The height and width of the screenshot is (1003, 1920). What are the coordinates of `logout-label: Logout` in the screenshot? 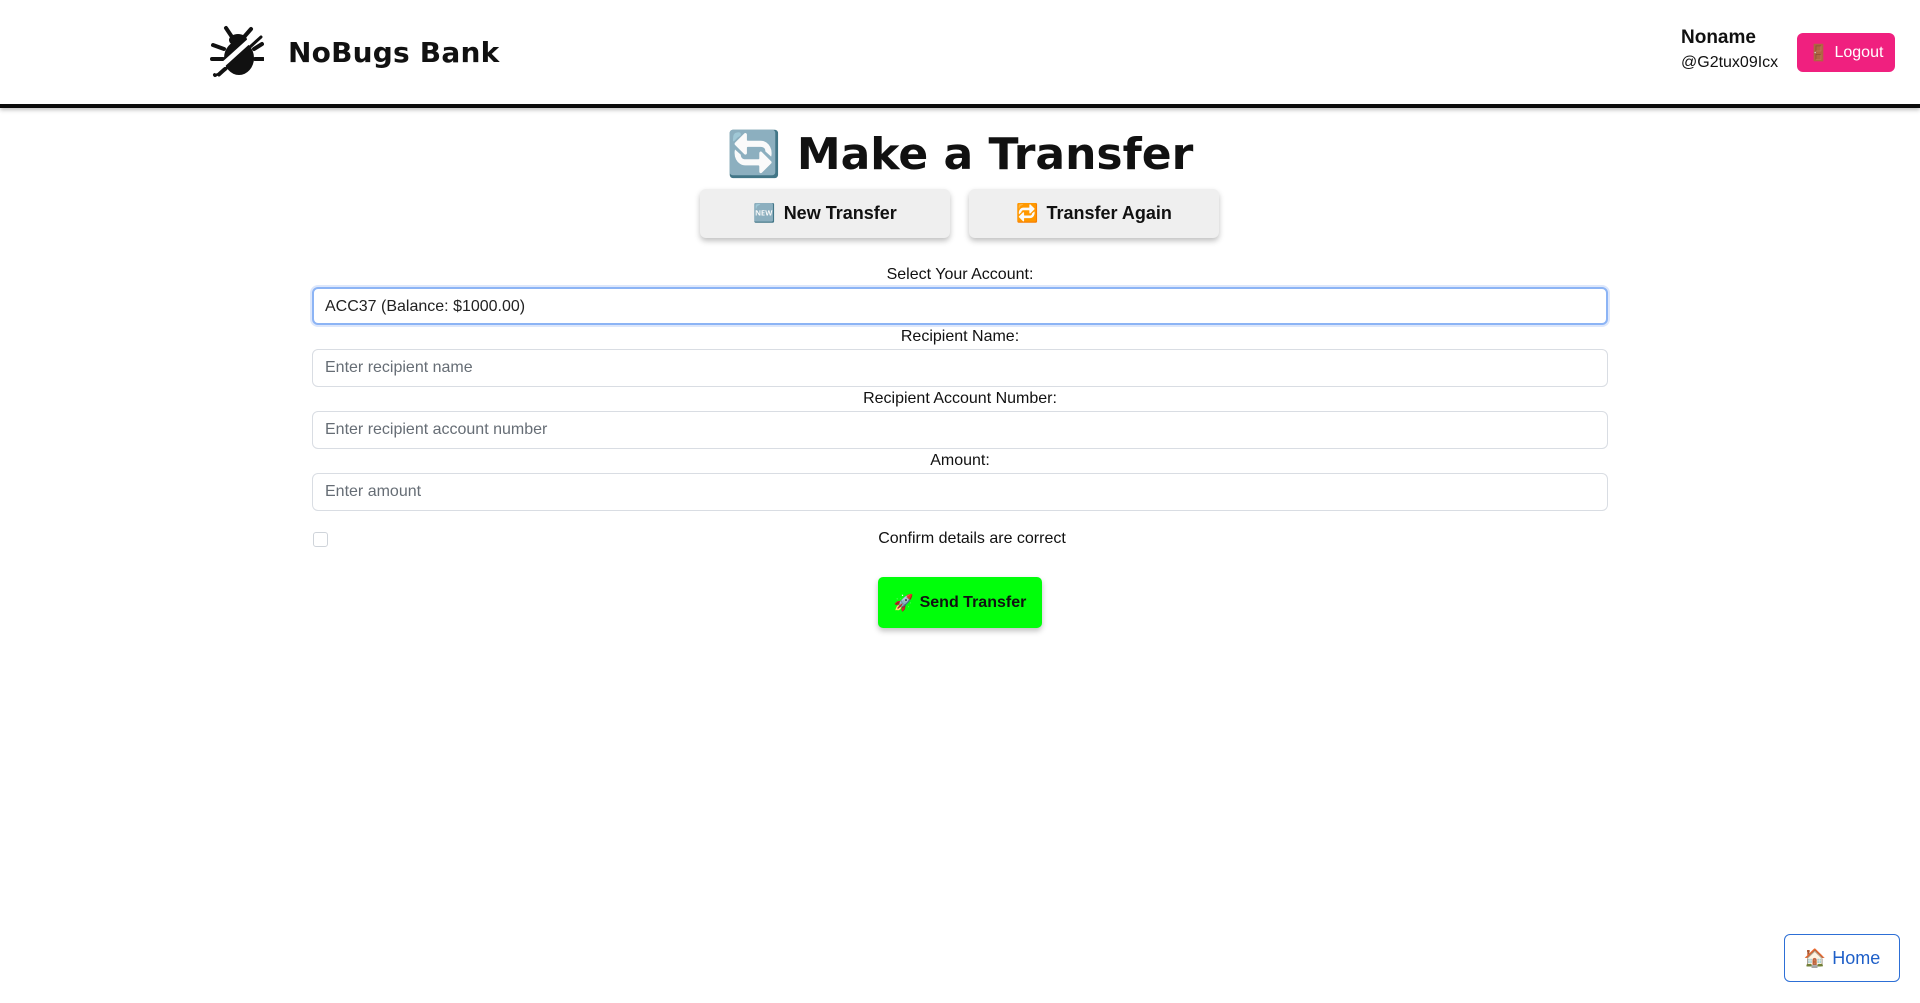 It's located at (1859, 52).